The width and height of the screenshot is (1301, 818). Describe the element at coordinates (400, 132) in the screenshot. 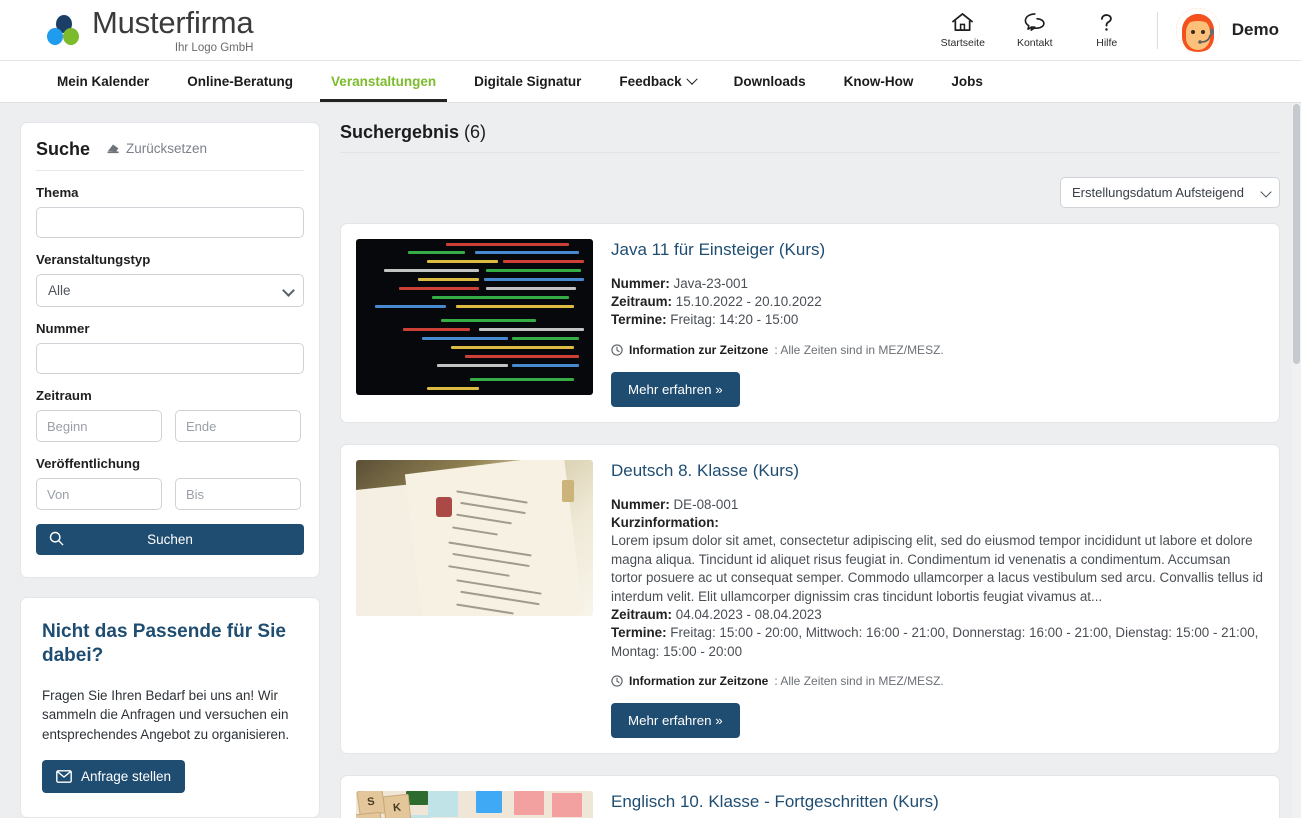

I see `results-heading-label: Suchergebnis` at that location.